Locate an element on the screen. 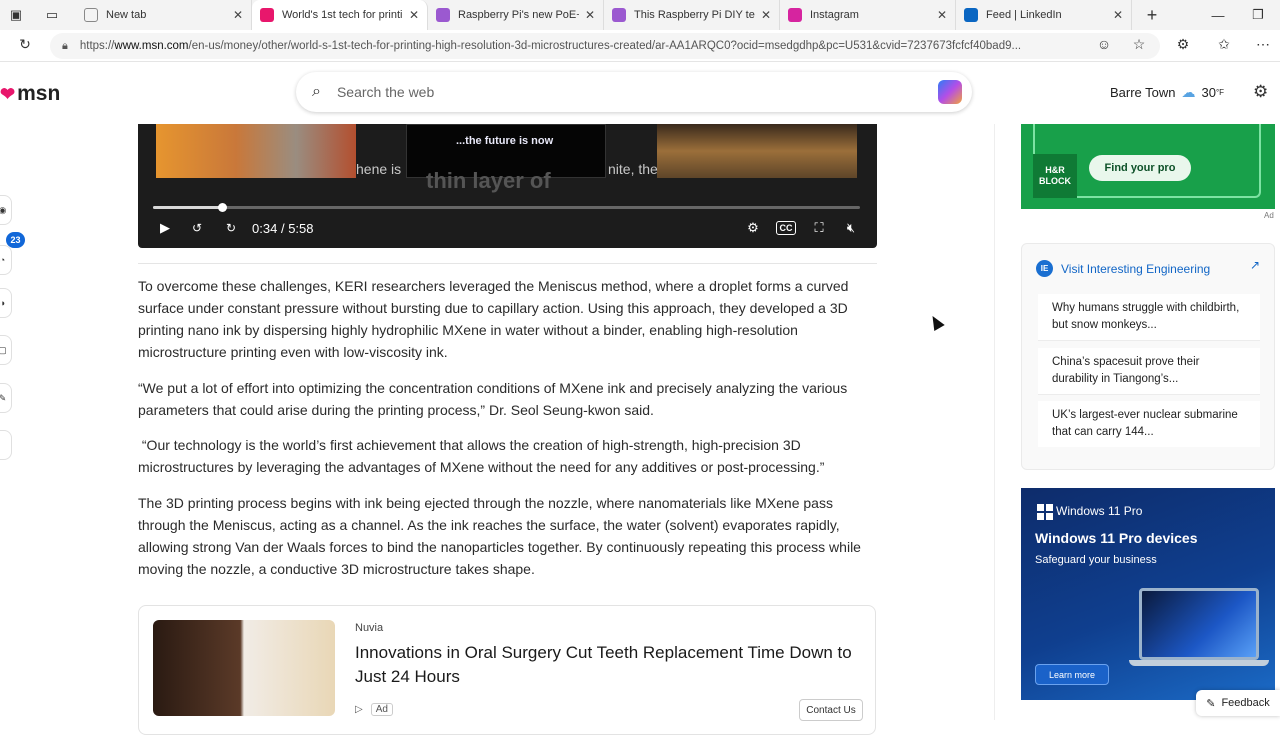 The height and width of the screenshot is (735, 1280). find-your-pro-button: Find your pro is located at coordinates (1140, 168).